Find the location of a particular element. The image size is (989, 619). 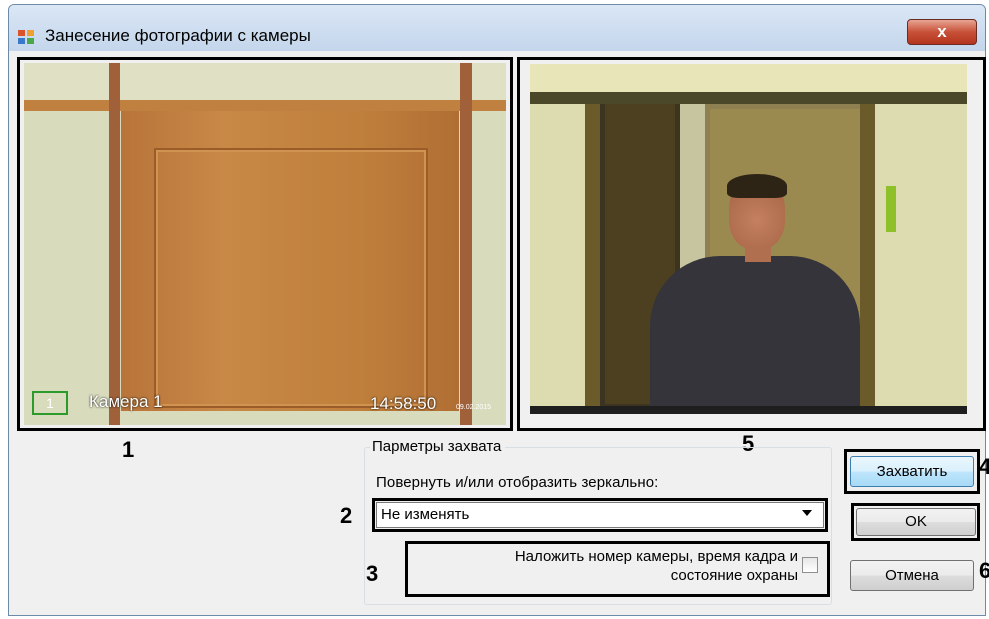

capture-params-title: Парметры захвата is located at coordinates (438, 446).